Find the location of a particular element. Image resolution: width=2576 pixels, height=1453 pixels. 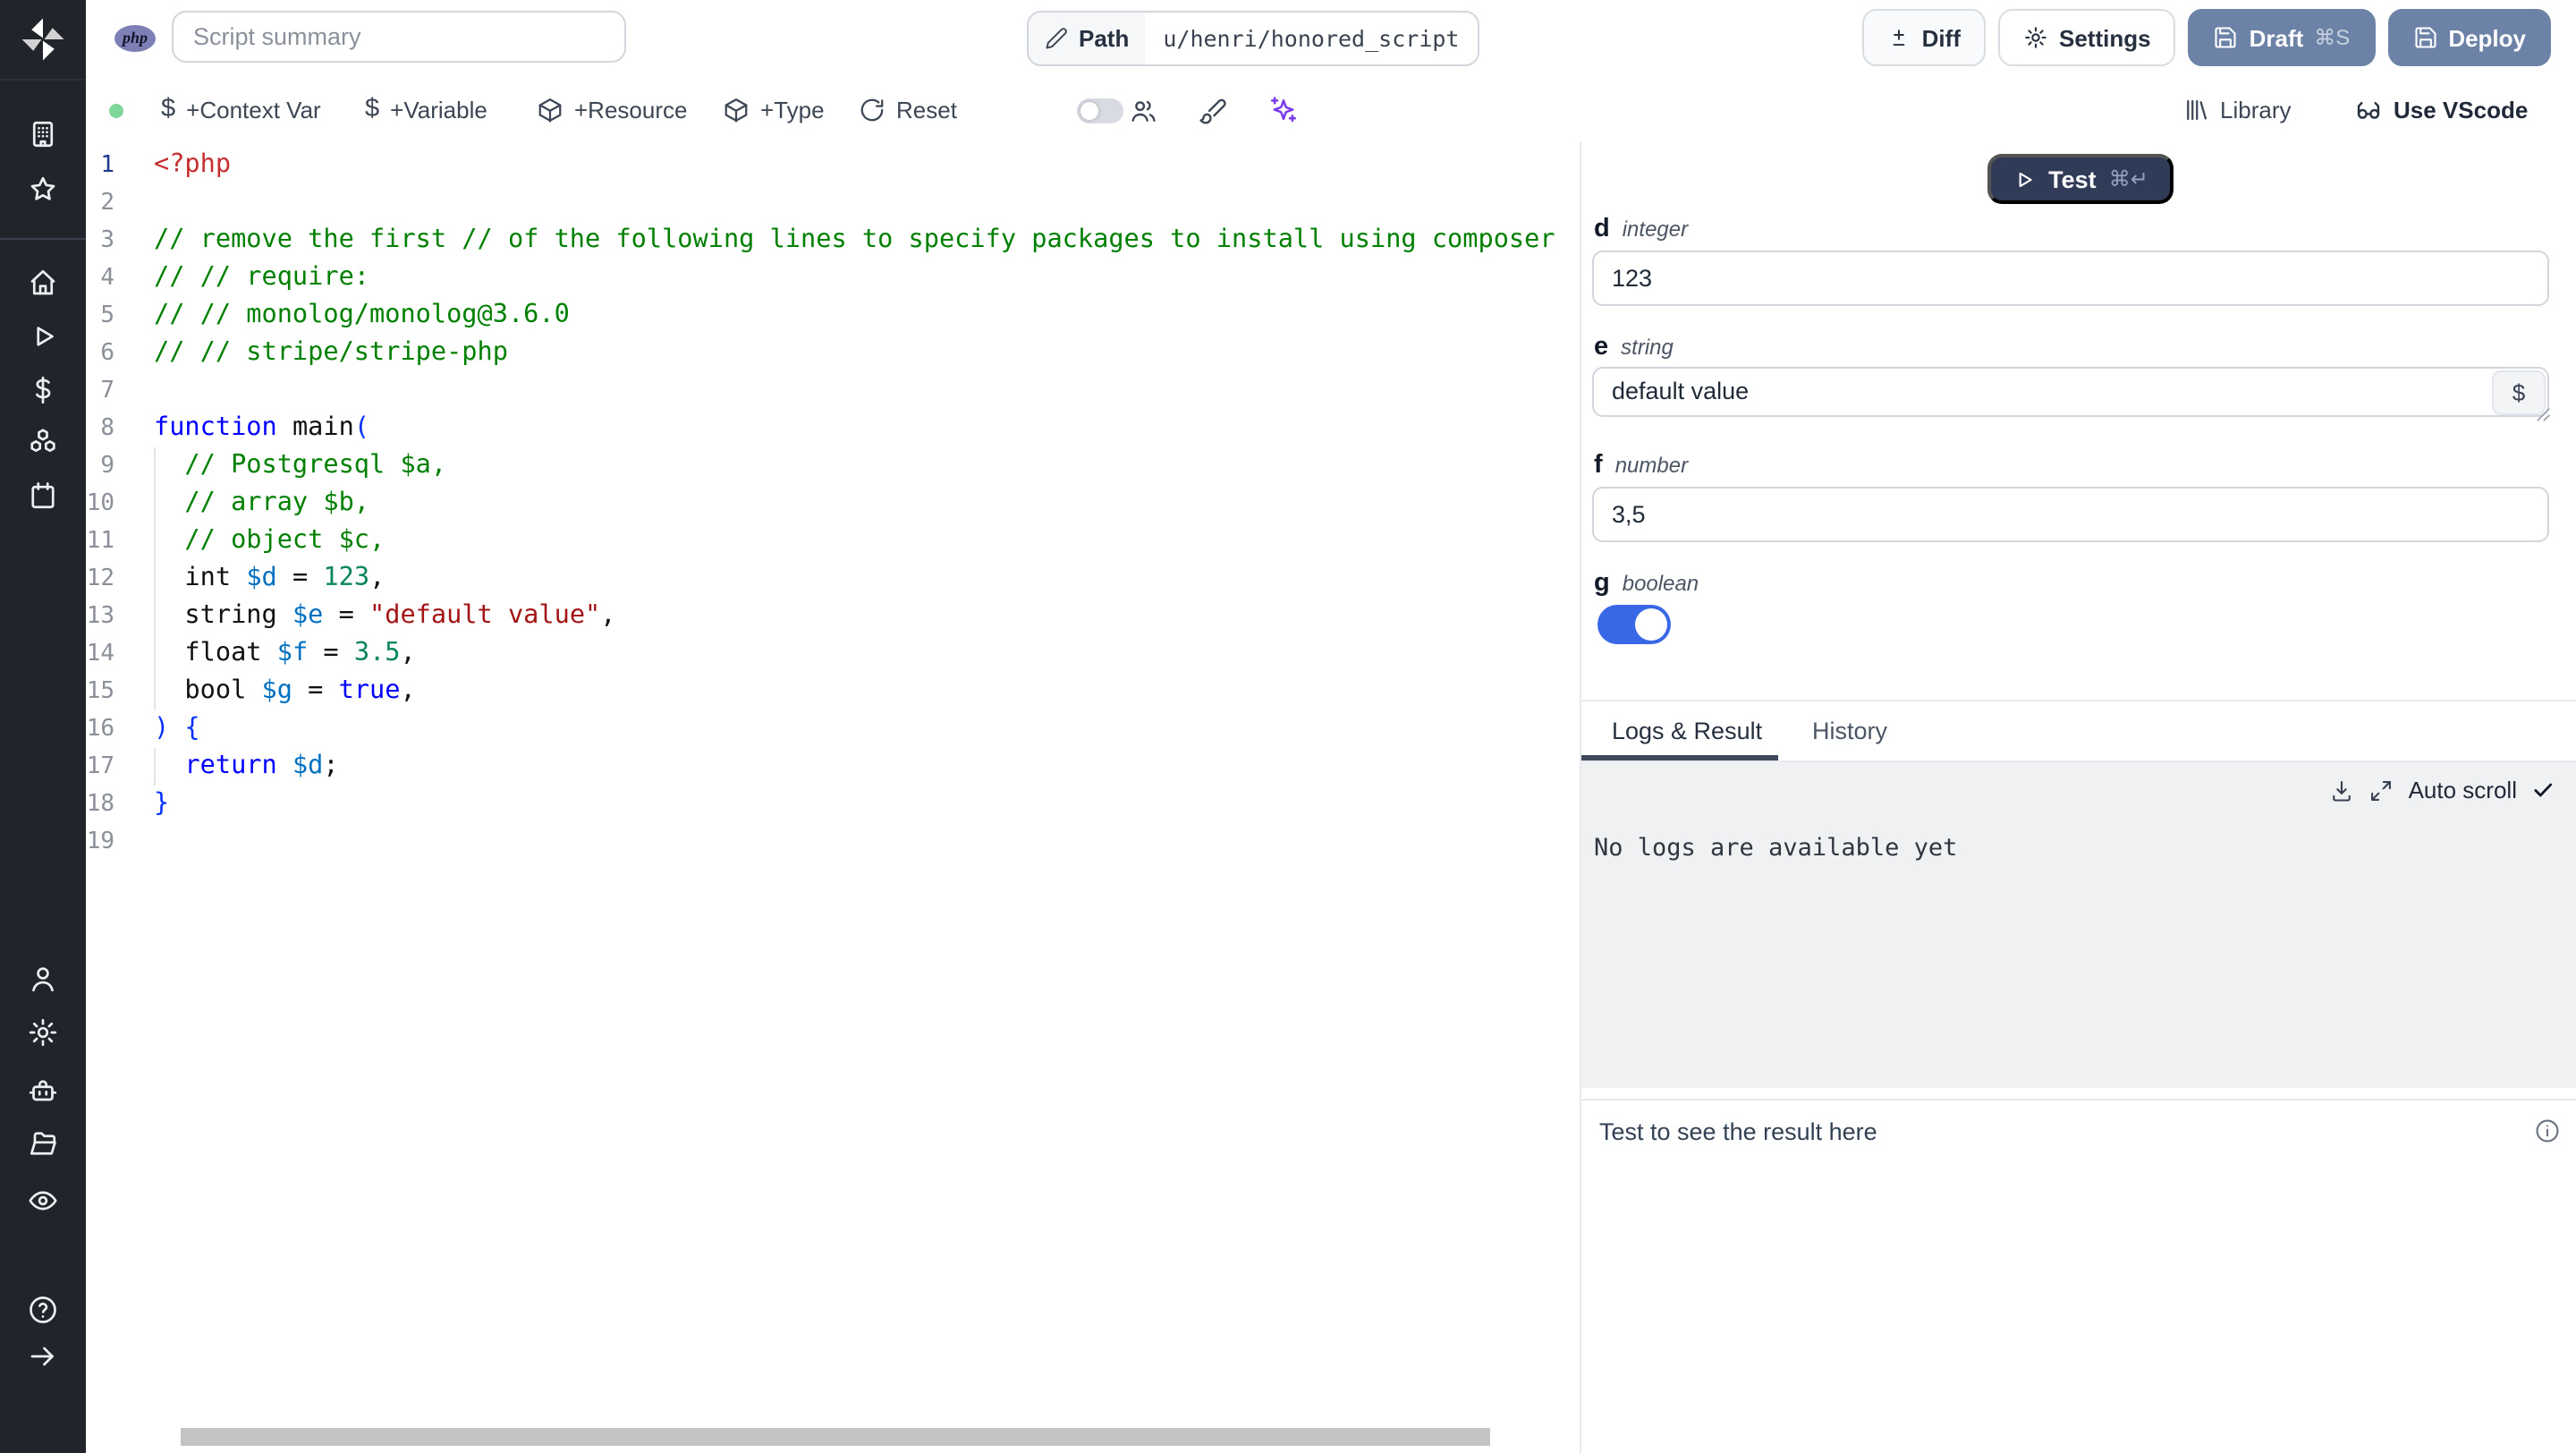

arg-g-toggle is located at coordinates (1634, 624).